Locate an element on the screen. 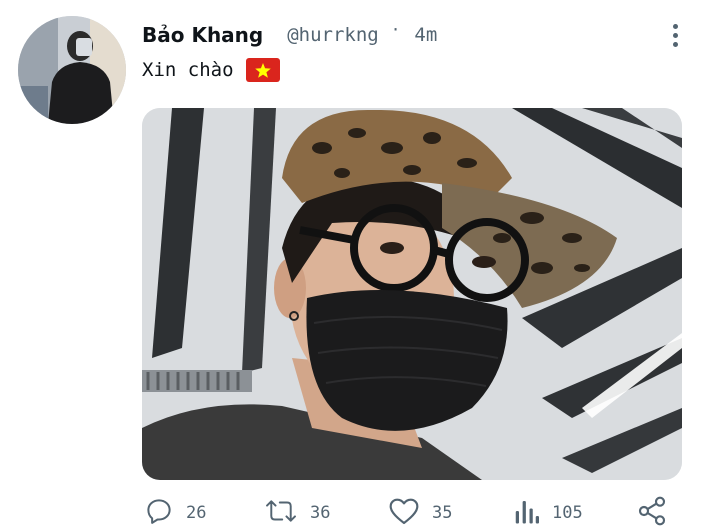 The width and height of the screenshot is (716, 532). retweet-button: 36 is located at coordinates (297, 513).